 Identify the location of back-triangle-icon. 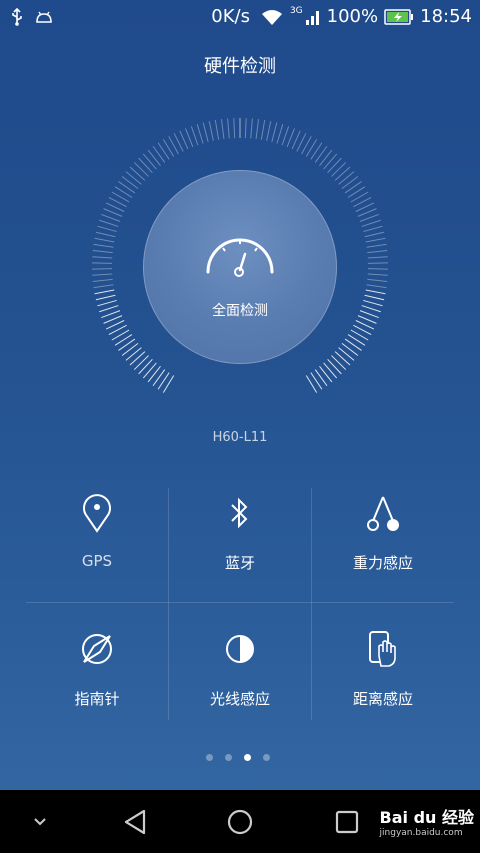
(135, 821).